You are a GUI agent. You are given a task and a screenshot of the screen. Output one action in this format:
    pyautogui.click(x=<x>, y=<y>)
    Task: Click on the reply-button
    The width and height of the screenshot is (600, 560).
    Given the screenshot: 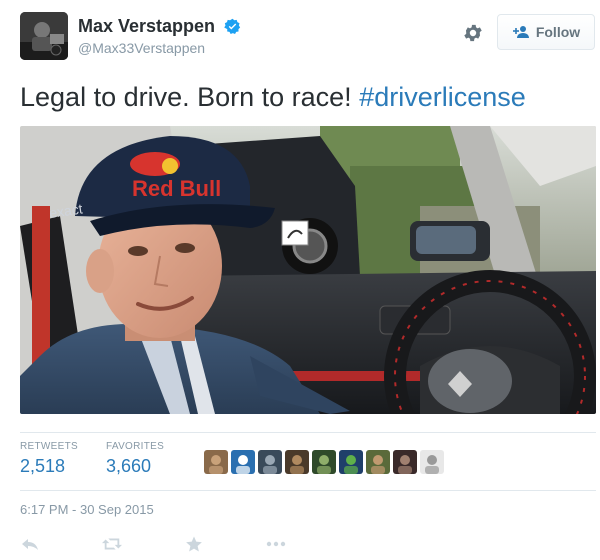 What is the action you would take?
    pyautogui.click(x=30, y=544)
    